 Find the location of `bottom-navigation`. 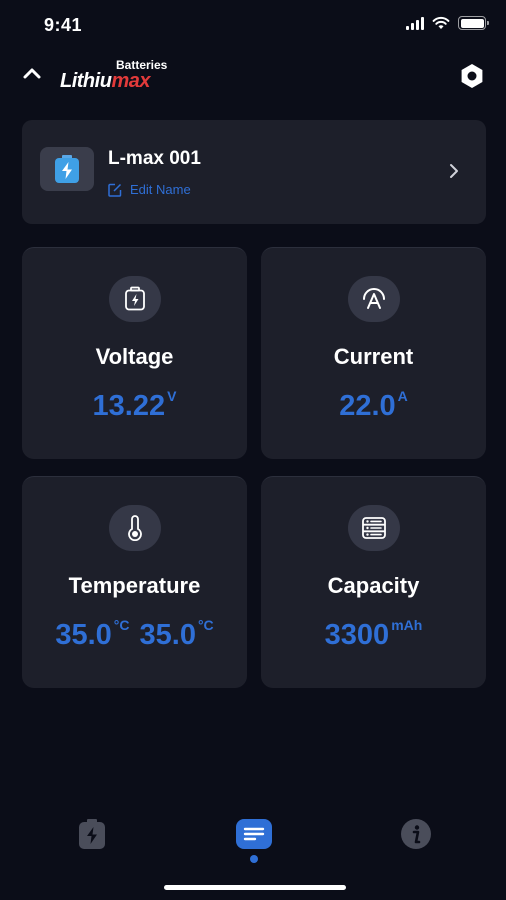

bottom-navigation is located at coordinates (253, 835).